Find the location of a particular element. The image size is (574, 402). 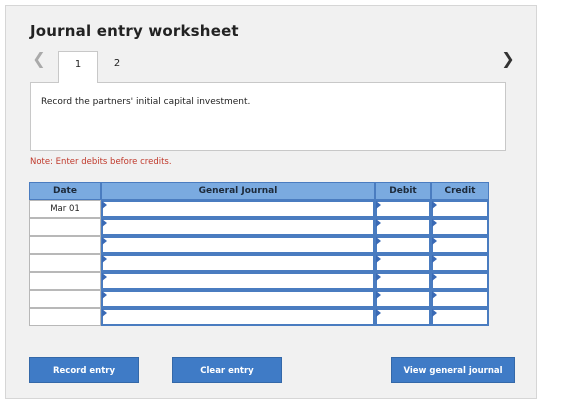

chevron-left-icon: ❮ is located at coordinates (39, 59).